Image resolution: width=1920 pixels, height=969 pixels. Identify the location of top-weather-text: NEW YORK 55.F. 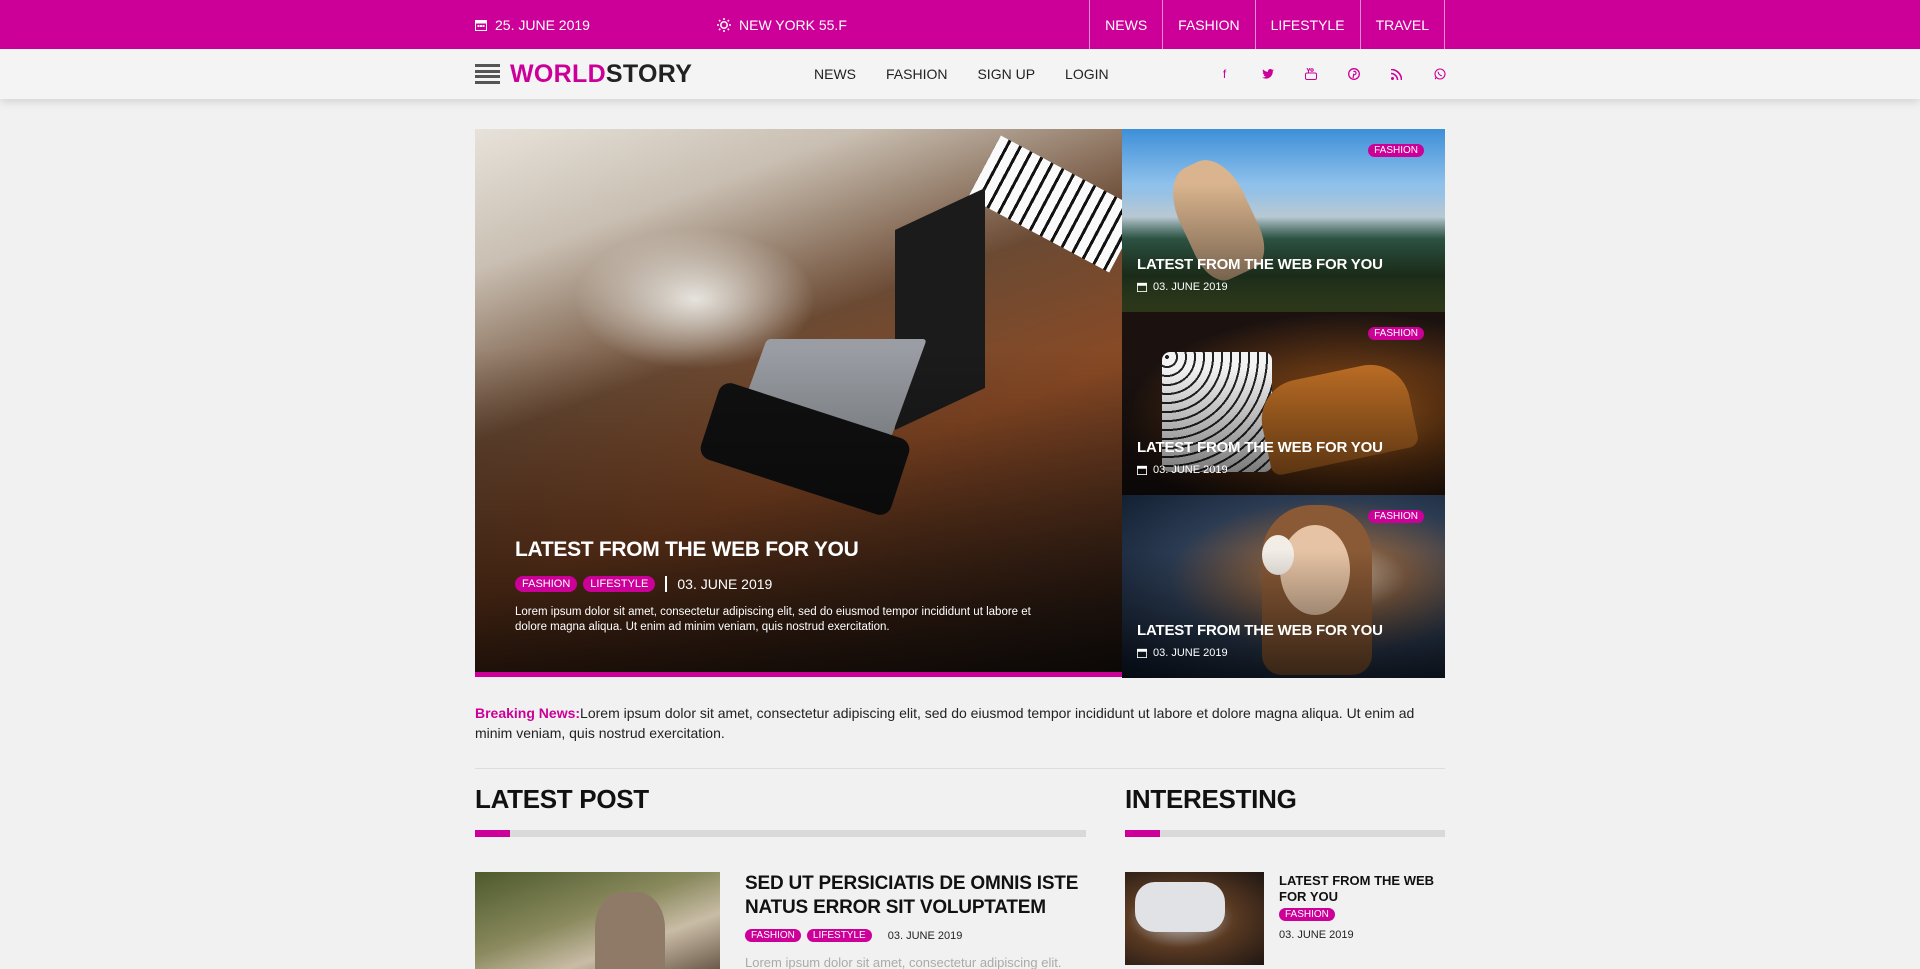
(793, 24).